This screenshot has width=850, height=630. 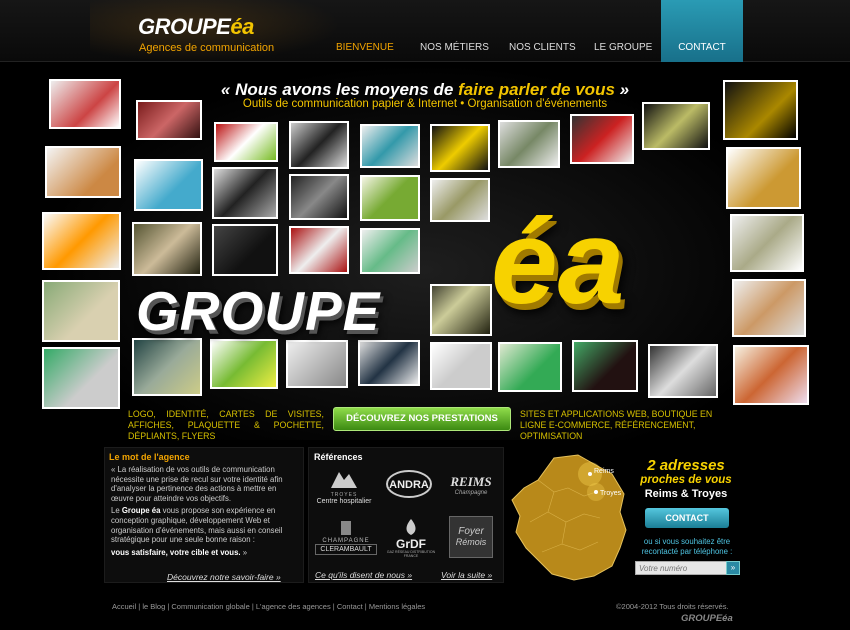 What do you see at coordinates (569, 517) in the screenshot?
I see `france-map: Reims Troyes` at bounding box center [569, 517].